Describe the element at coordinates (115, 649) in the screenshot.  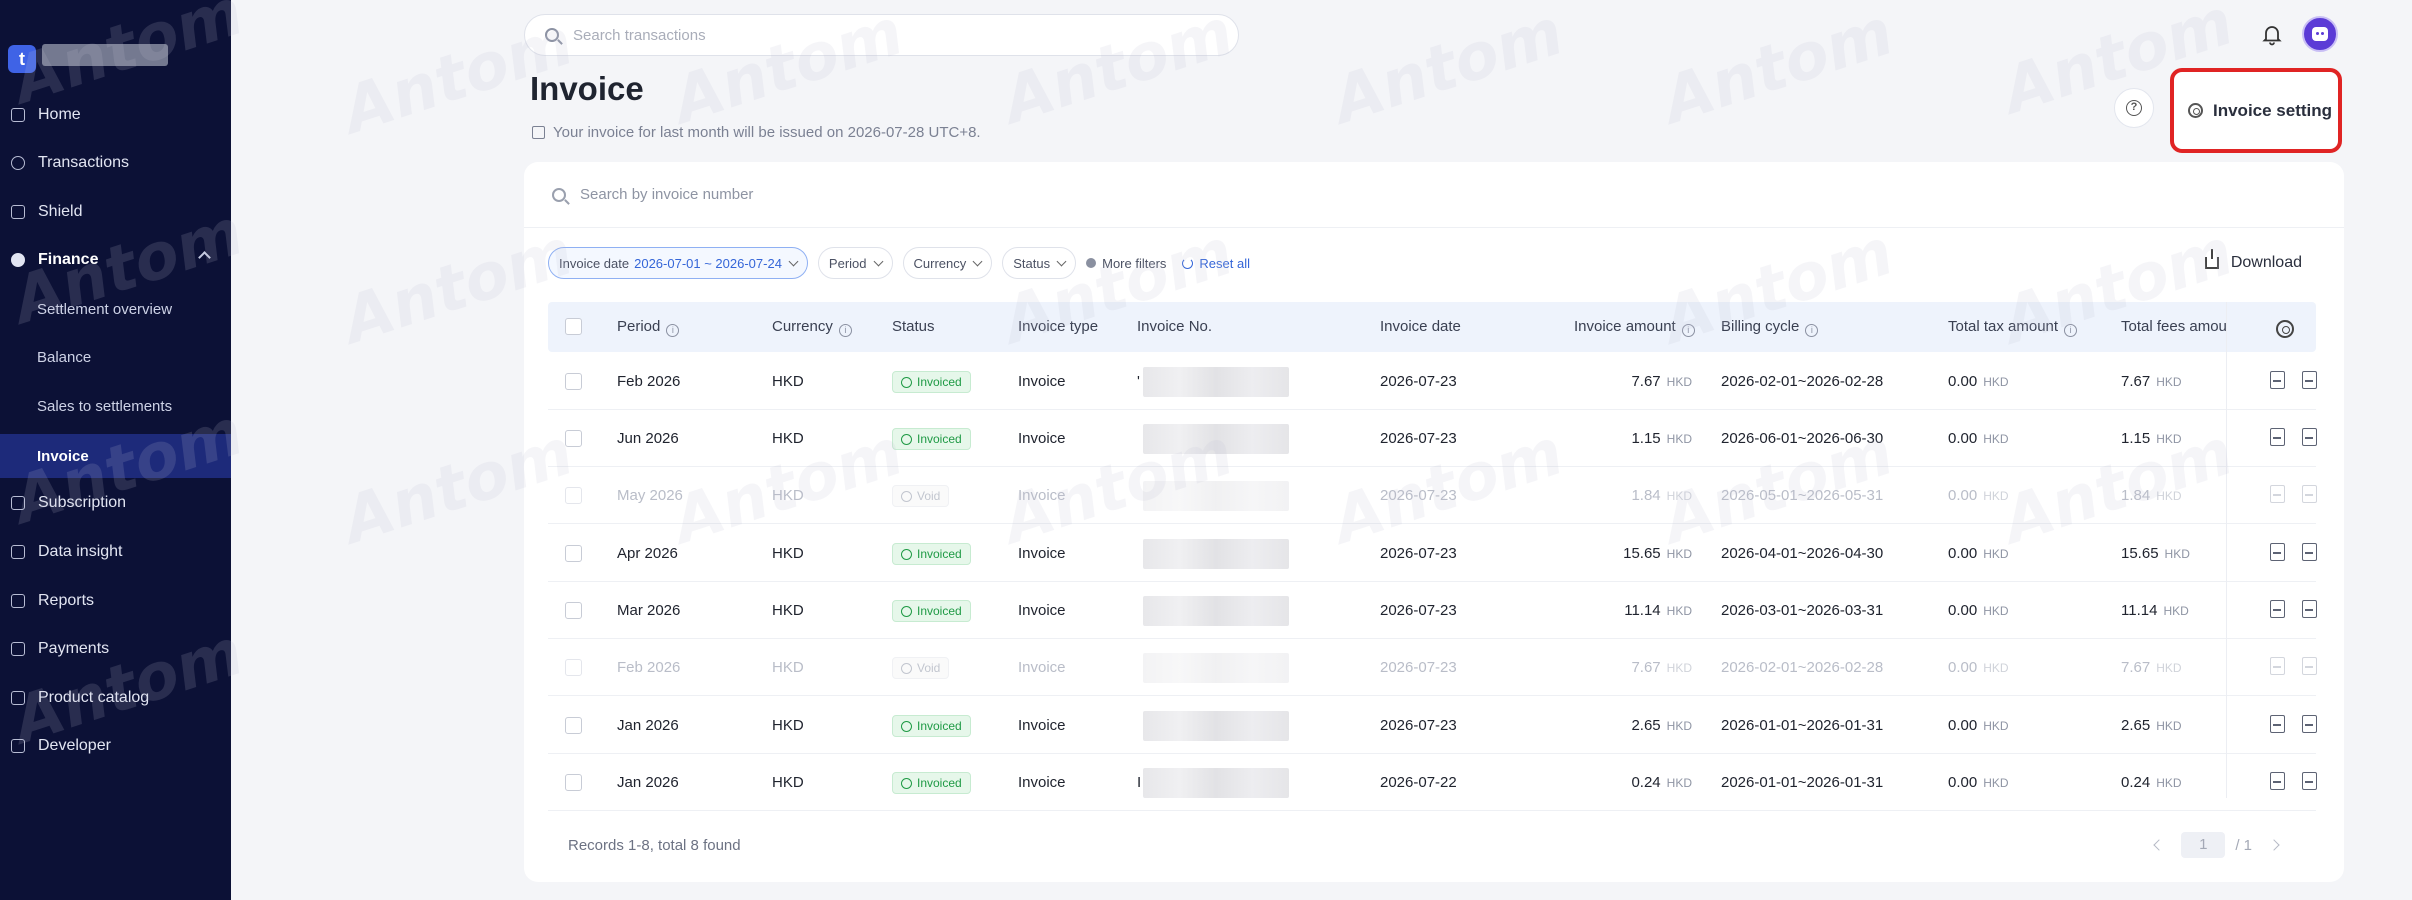
I see `sidebar-item-payments: Payments` at that location.